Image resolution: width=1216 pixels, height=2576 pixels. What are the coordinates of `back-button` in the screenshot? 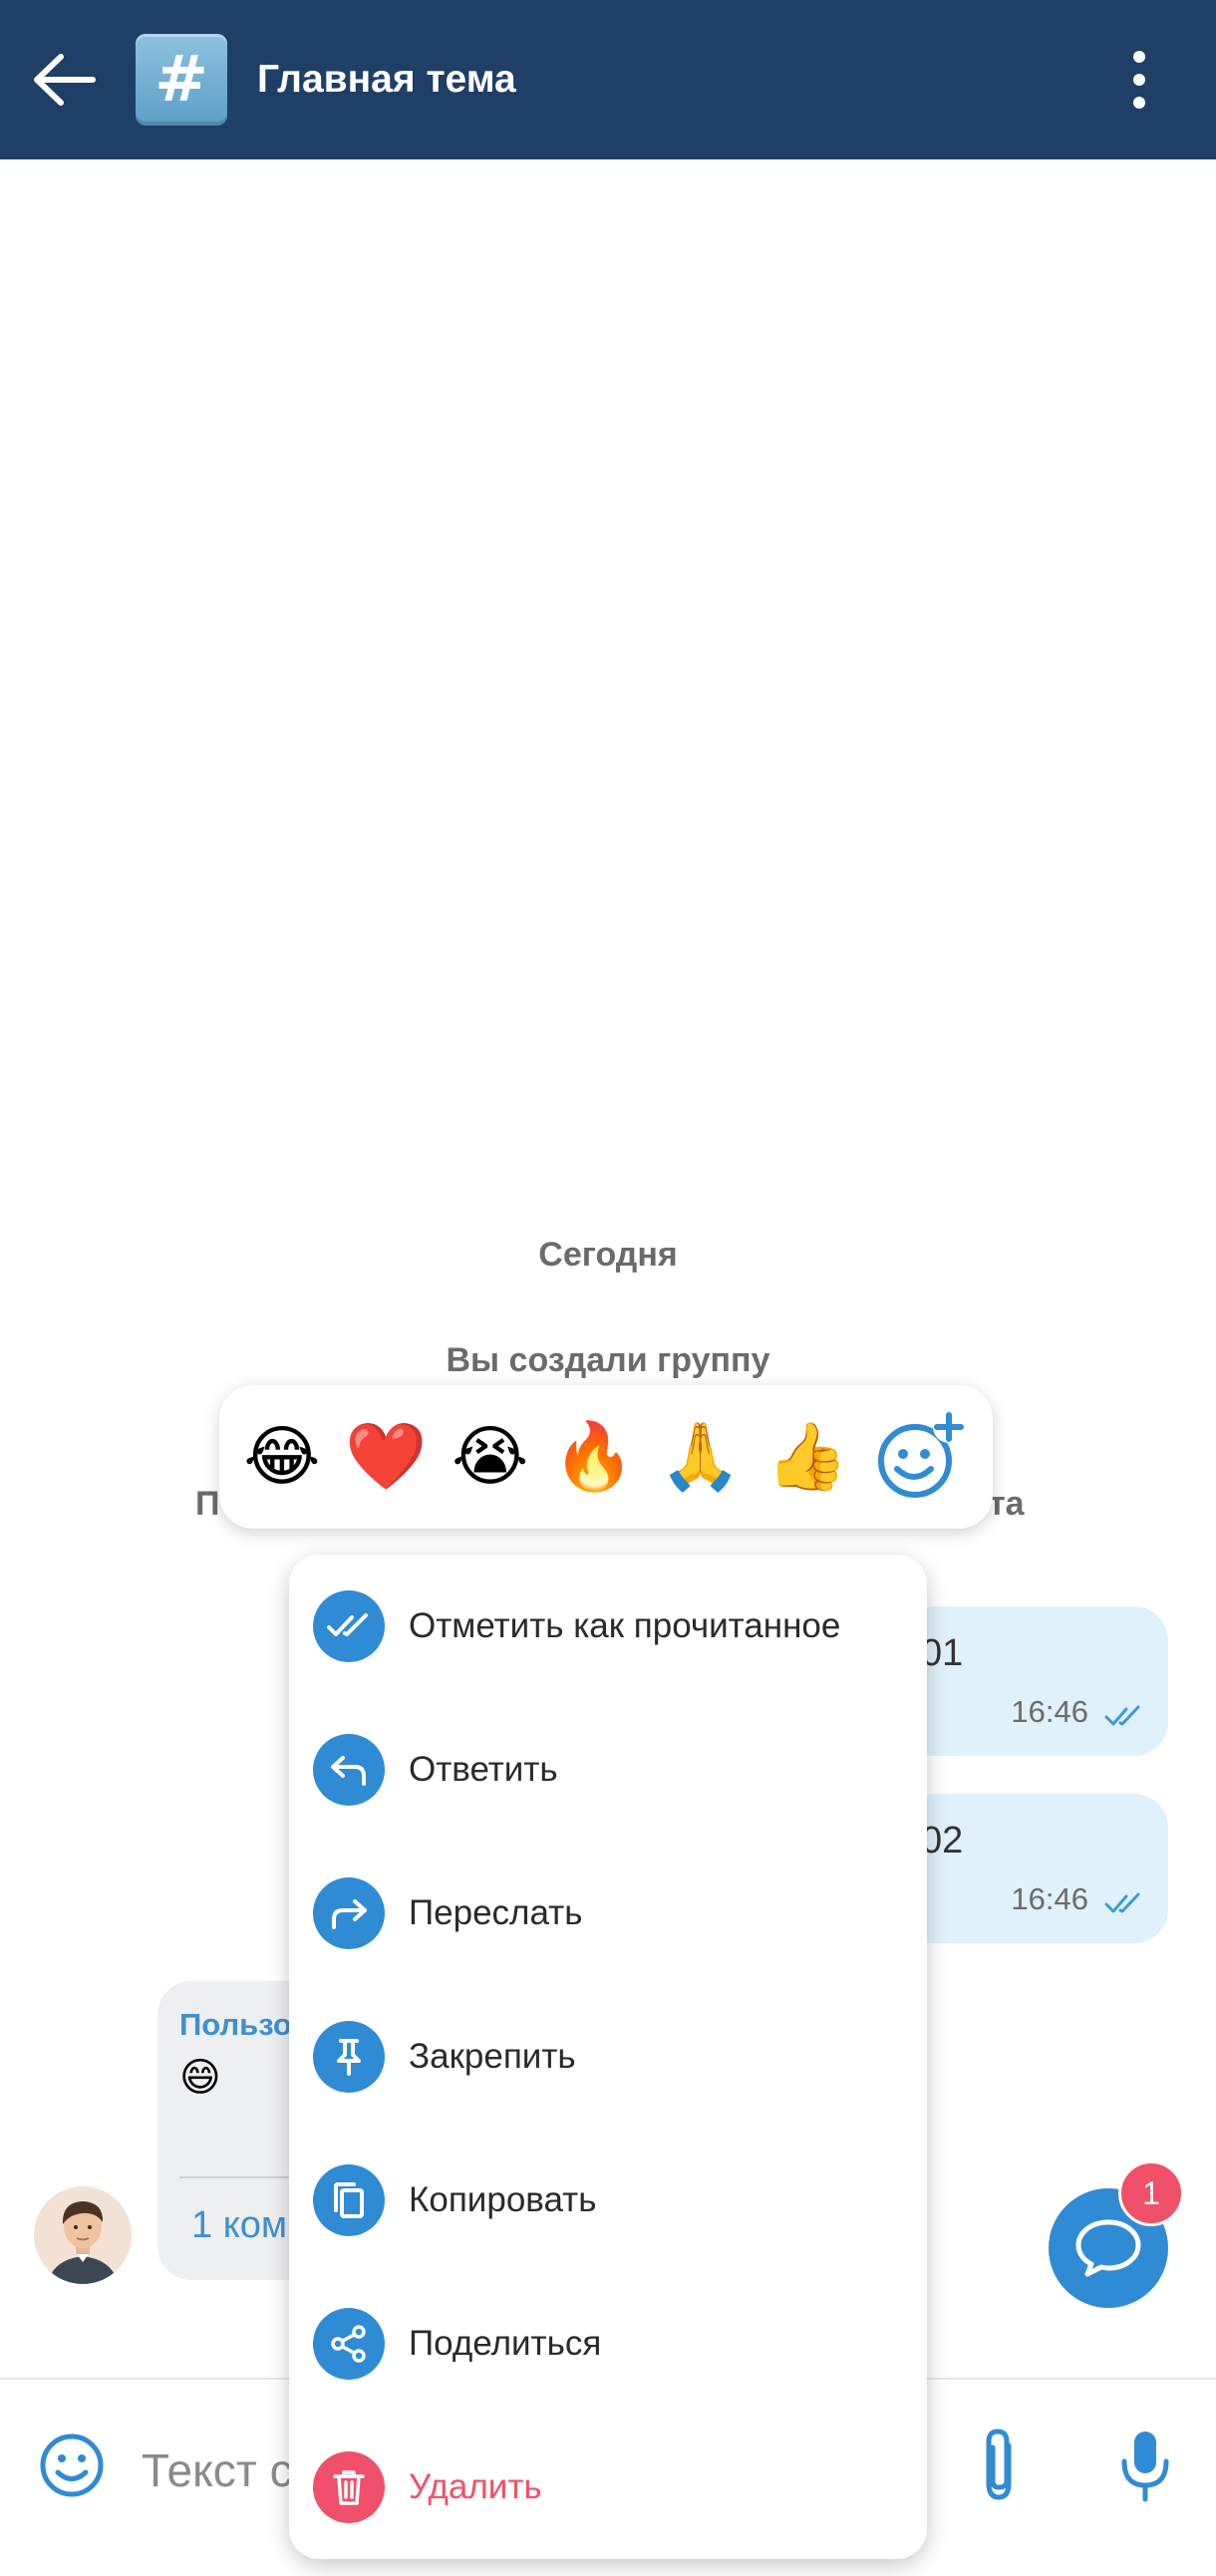 It's located at (64, 80).